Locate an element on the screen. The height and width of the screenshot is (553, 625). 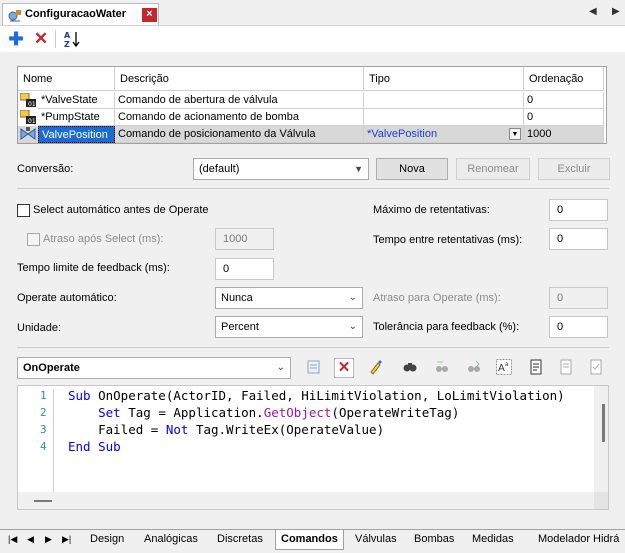
line-number: 2 is located at coordinates (43, 412).